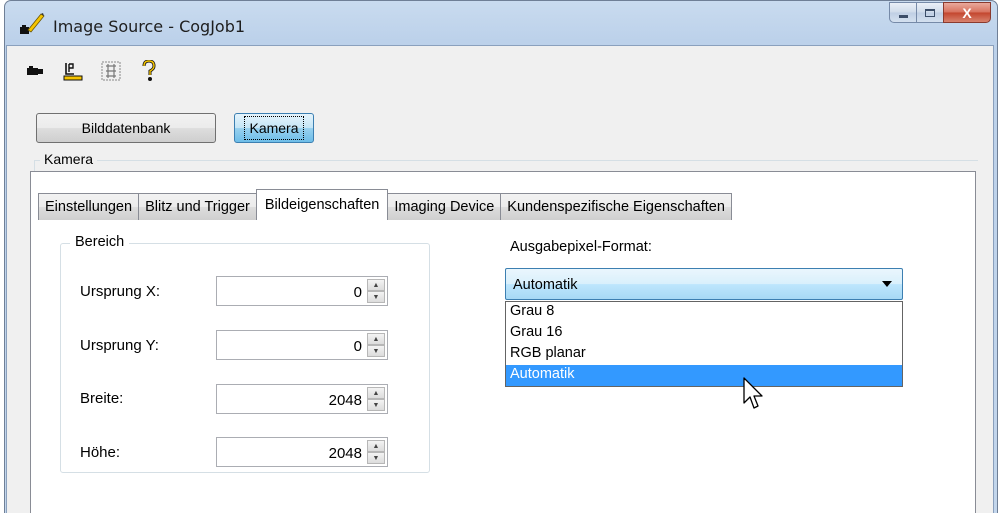 Image resolution: width=1000 pixels, height=513 pixels. I want to click on format-option-automatik: Automatik, so click(704, 375).